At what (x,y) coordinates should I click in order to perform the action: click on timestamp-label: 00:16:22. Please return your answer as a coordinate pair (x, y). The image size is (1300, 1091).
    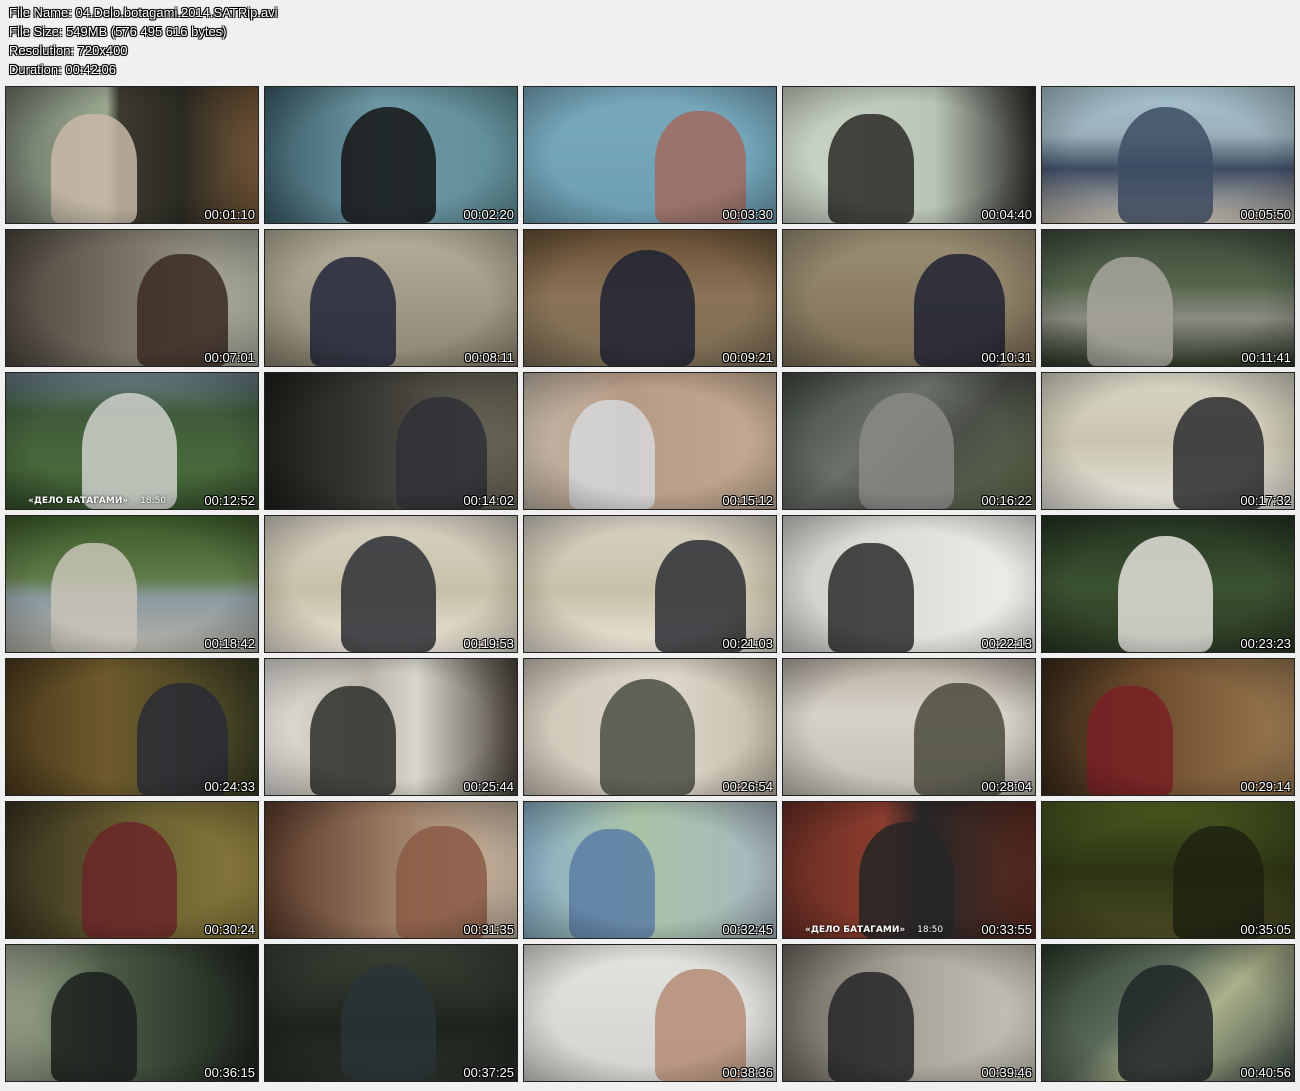
    Looking at the image, I should click on (1006, 500).